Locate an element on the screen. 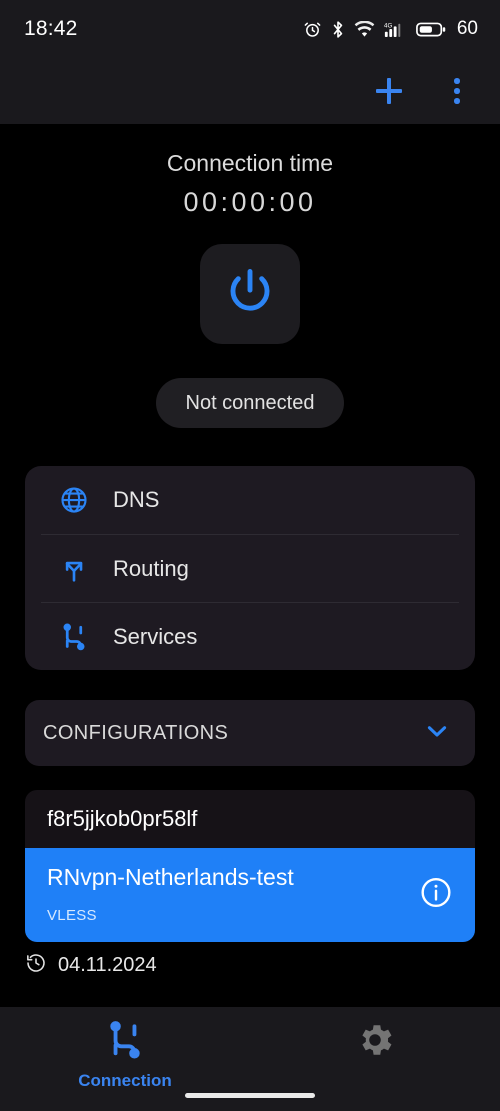  status-bar: 18:42 4G 60 is located at coordinates (250, 29).